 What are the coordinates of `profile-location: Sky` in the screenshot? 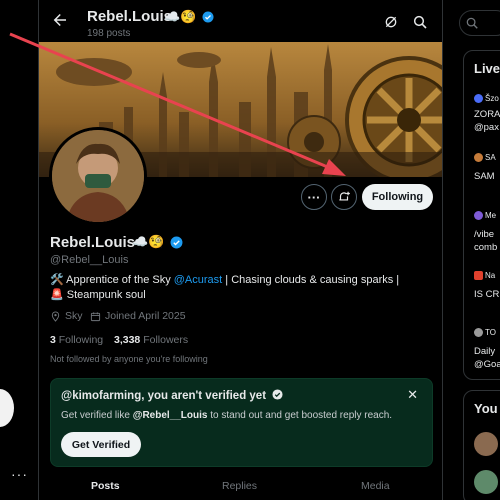 It's located at (66, 316).